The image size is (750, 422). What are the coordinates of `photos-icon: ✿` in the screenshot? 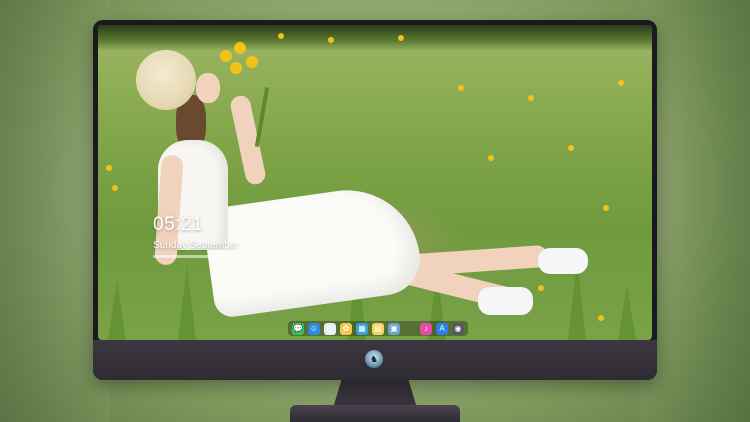 It's located at (346, 328).